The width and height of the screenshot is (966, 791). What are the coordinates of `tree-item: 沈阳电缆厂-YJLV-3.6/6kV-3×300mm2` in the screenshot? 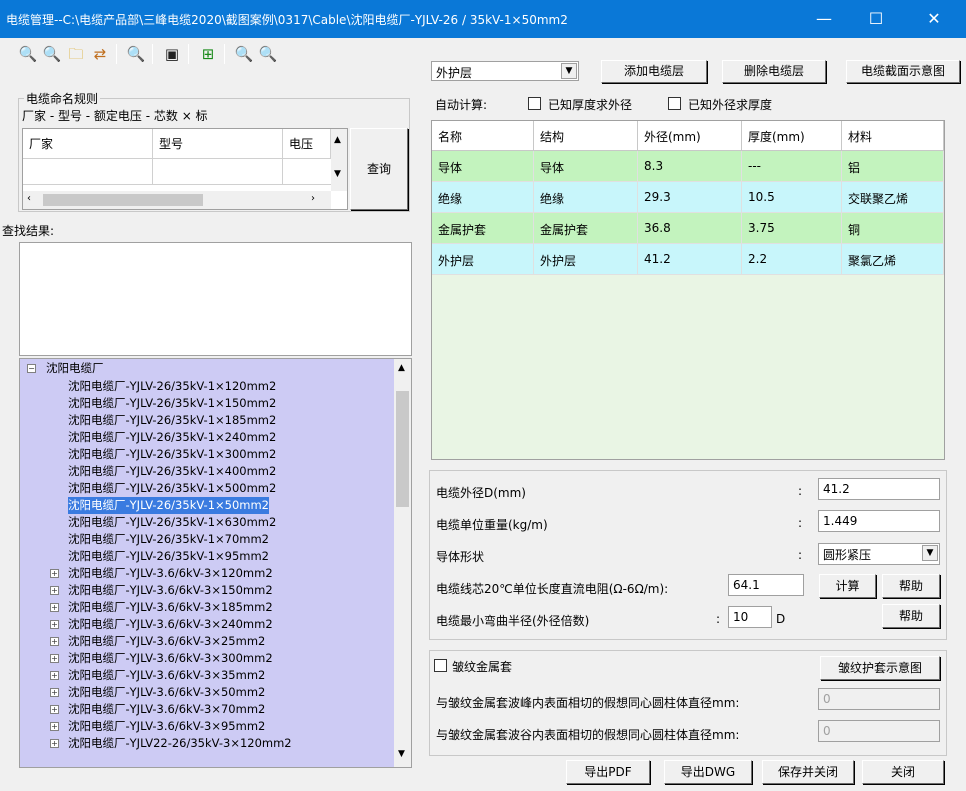 It's located at (170, 658).